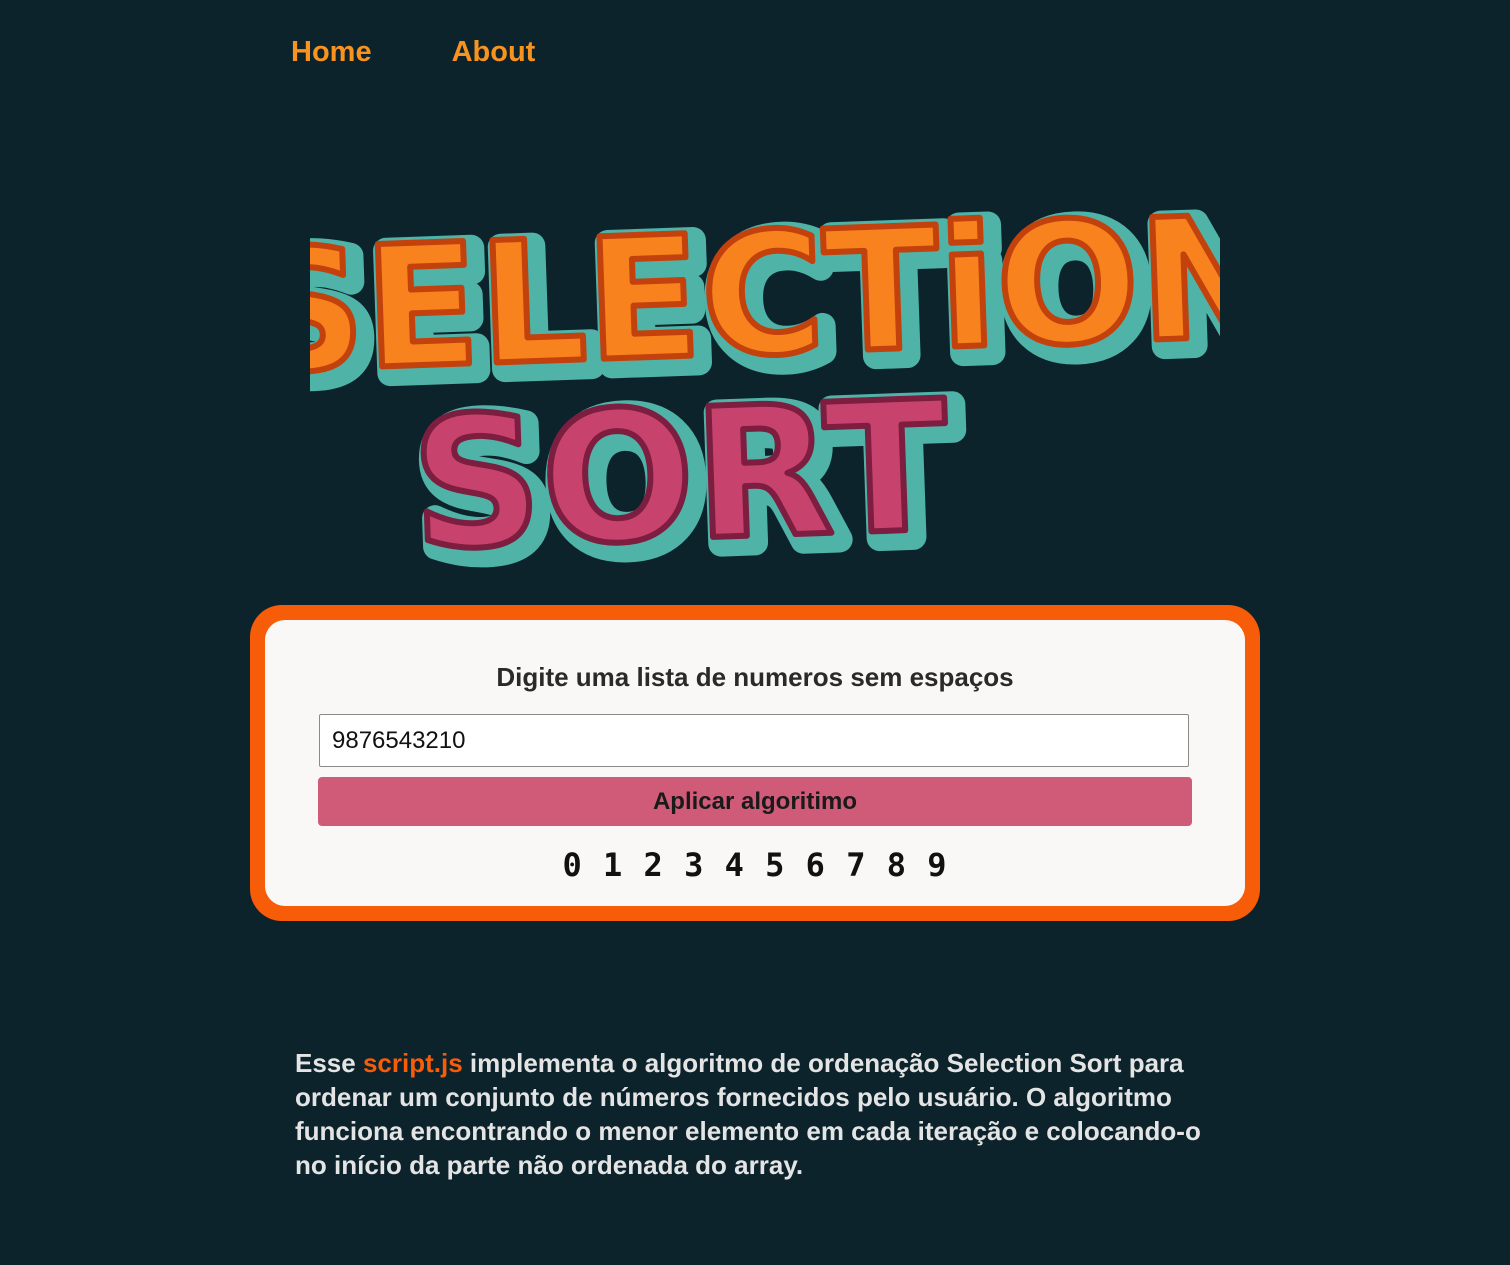  Describe the element at coordinates (755, 677) in the screenshot. I see `form-title: Digite uma lista de numeros sem espaços` at that location.